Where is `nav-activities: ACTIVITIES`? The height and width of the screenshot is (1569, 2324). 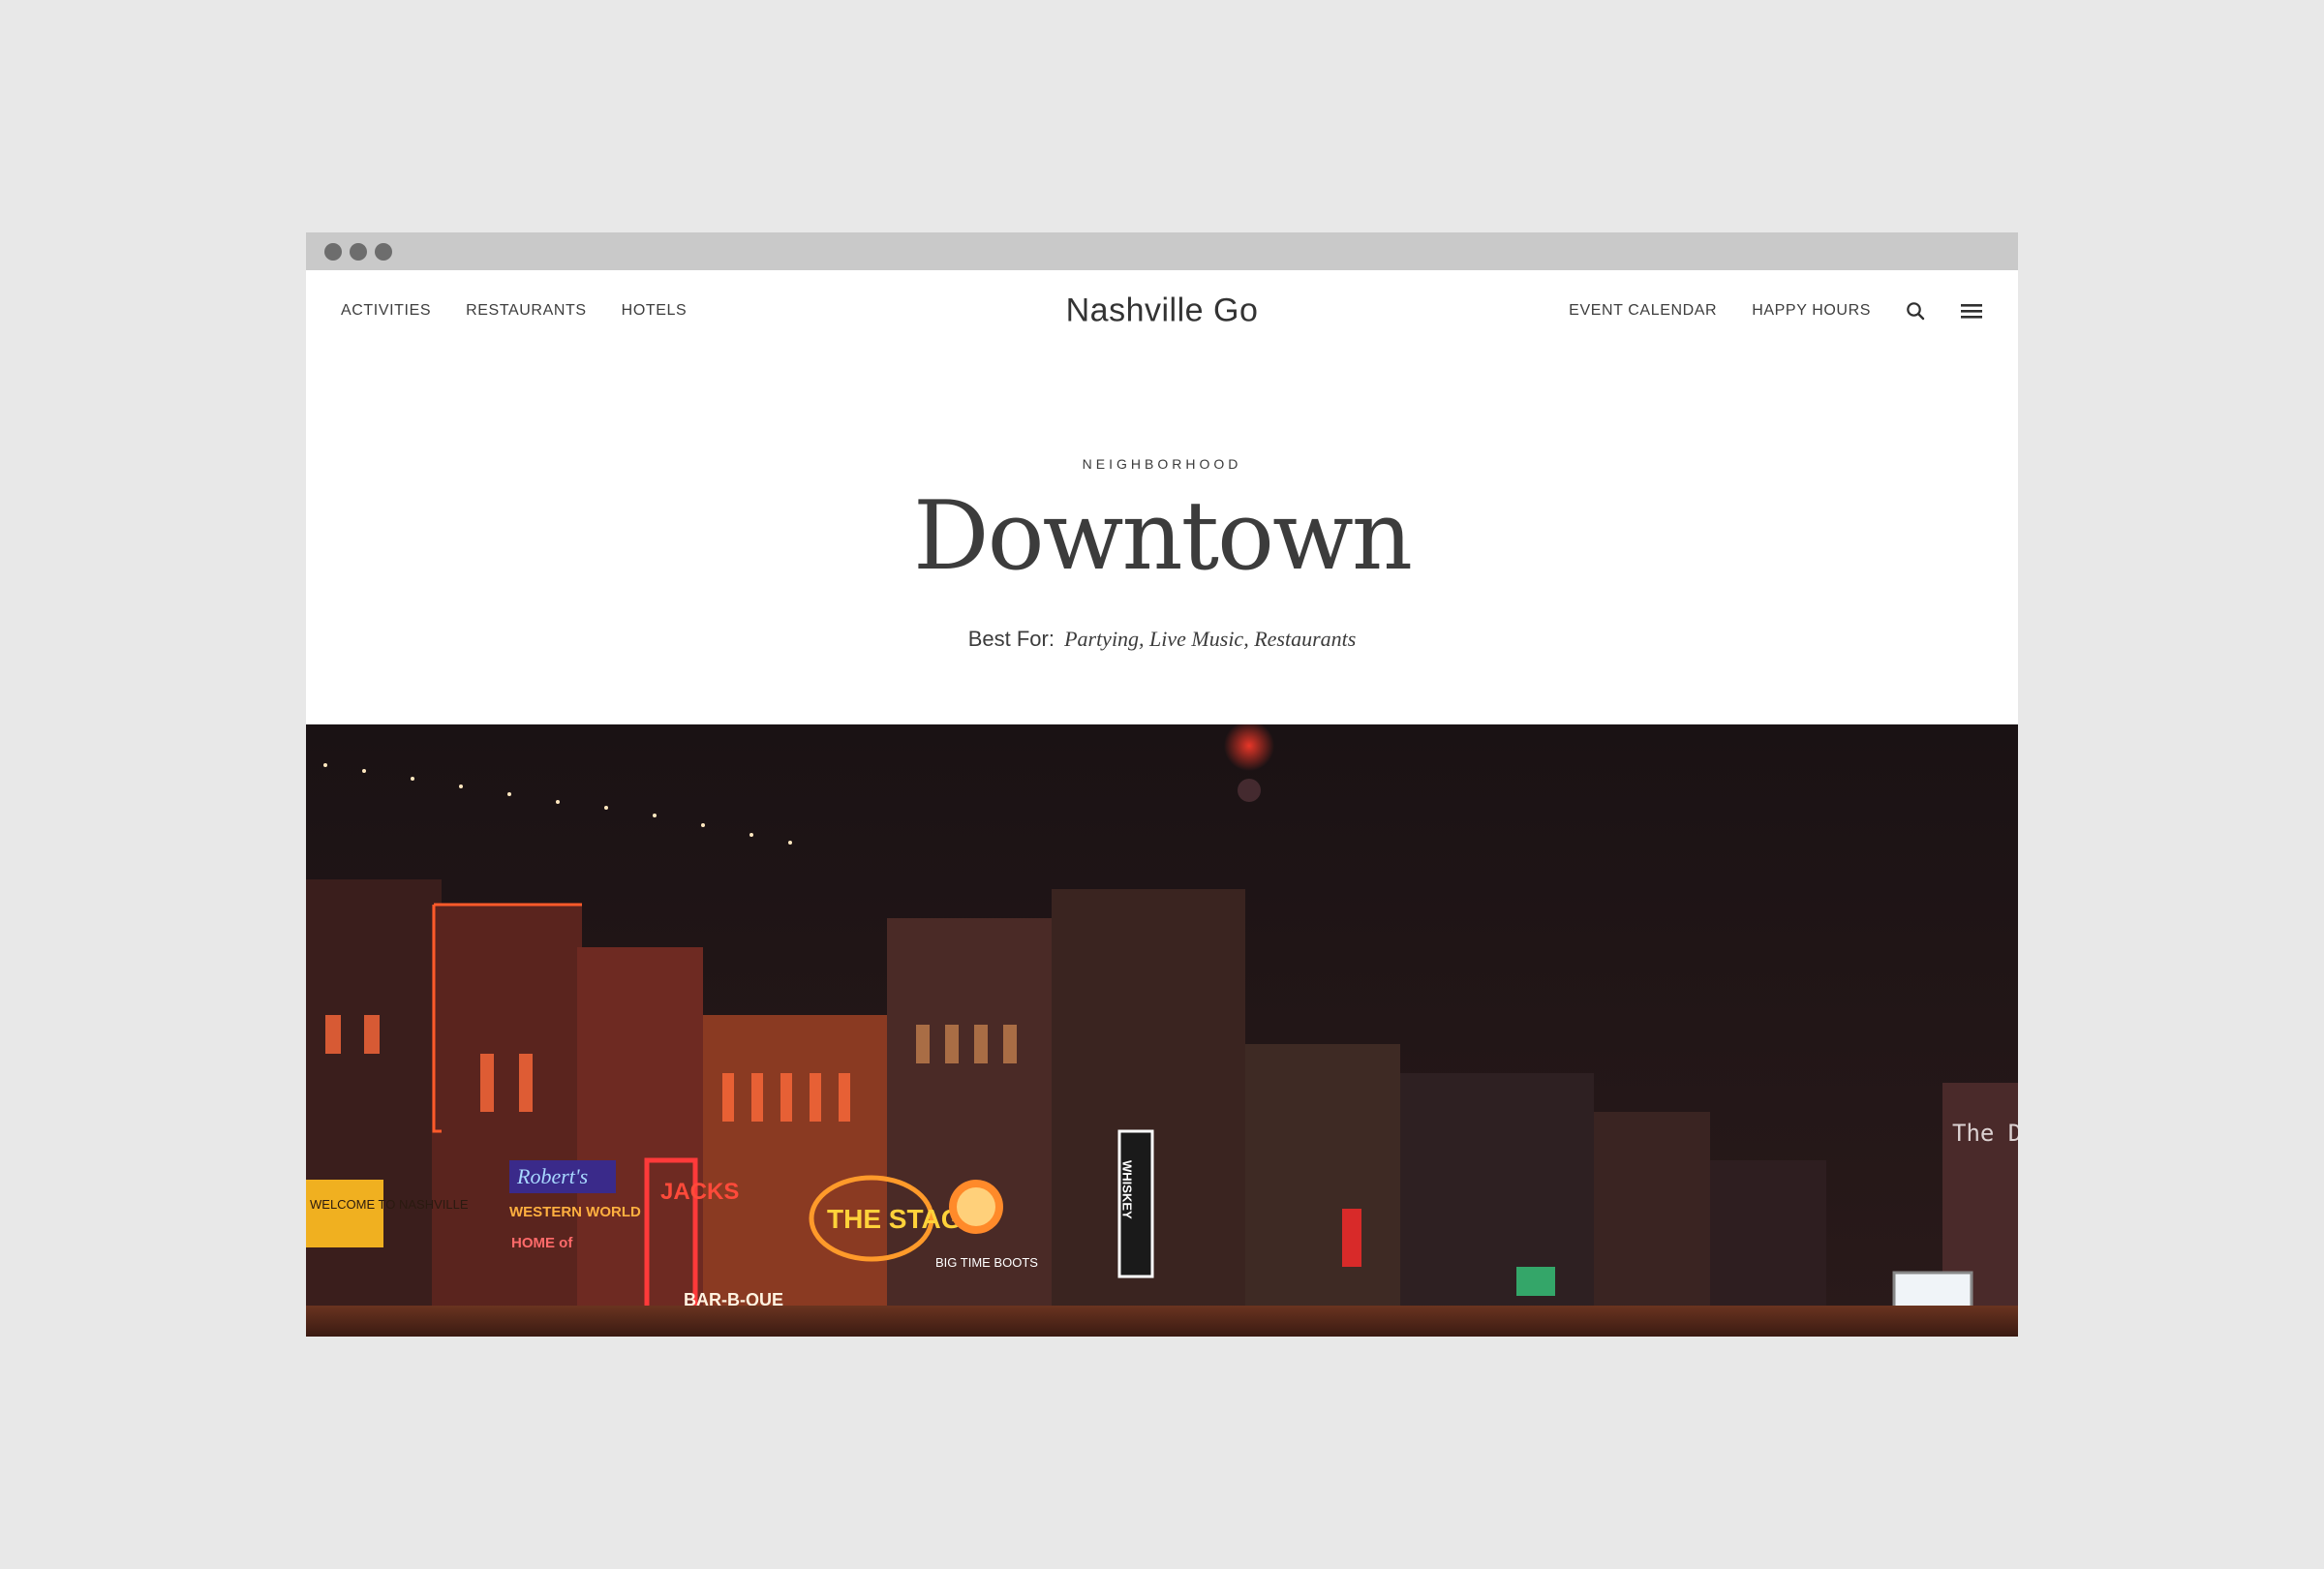 nav-activities: ACTIVITIES is located at coordinates (386, 311).